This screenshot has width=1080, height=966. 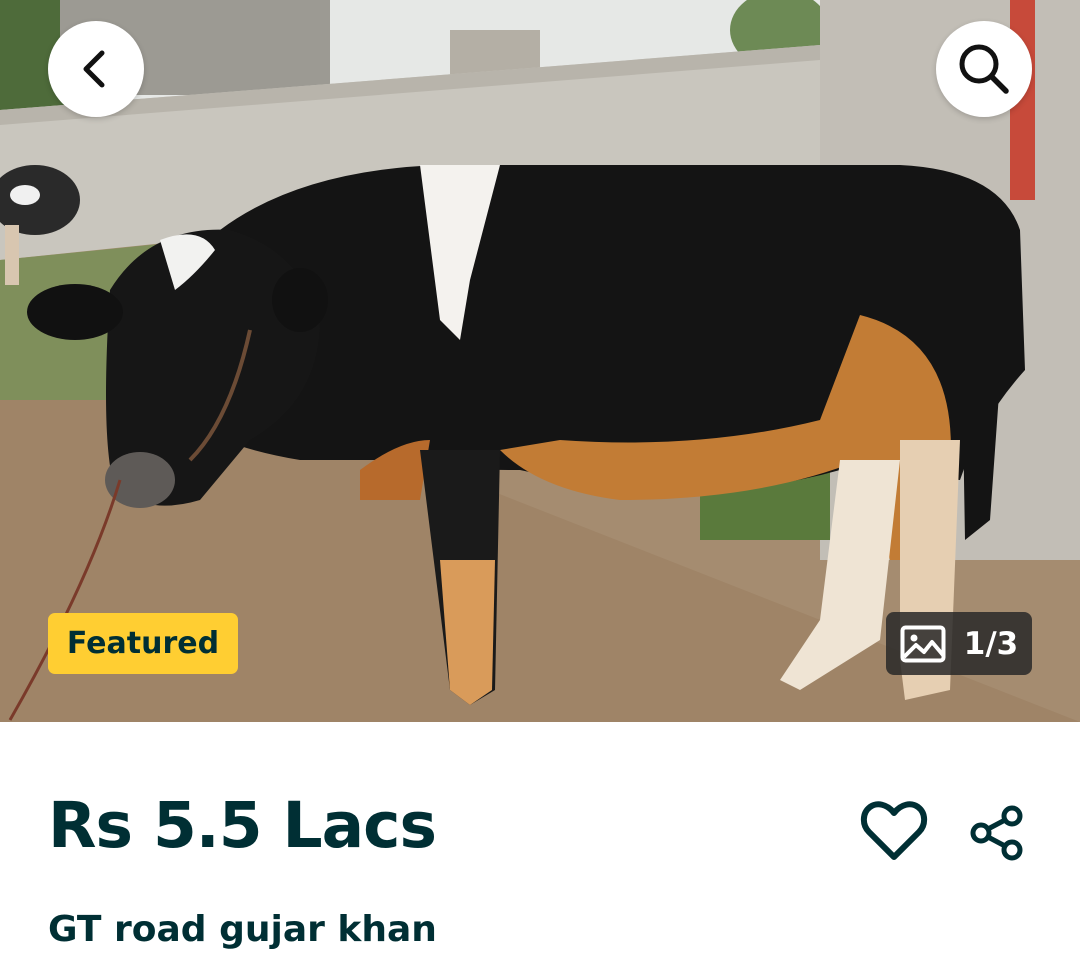 What do you see at coordinates (242, 825) in the screenshot?
I see `listing-price: Rs 5.5 Lacs` at bounding box center [242, 825].